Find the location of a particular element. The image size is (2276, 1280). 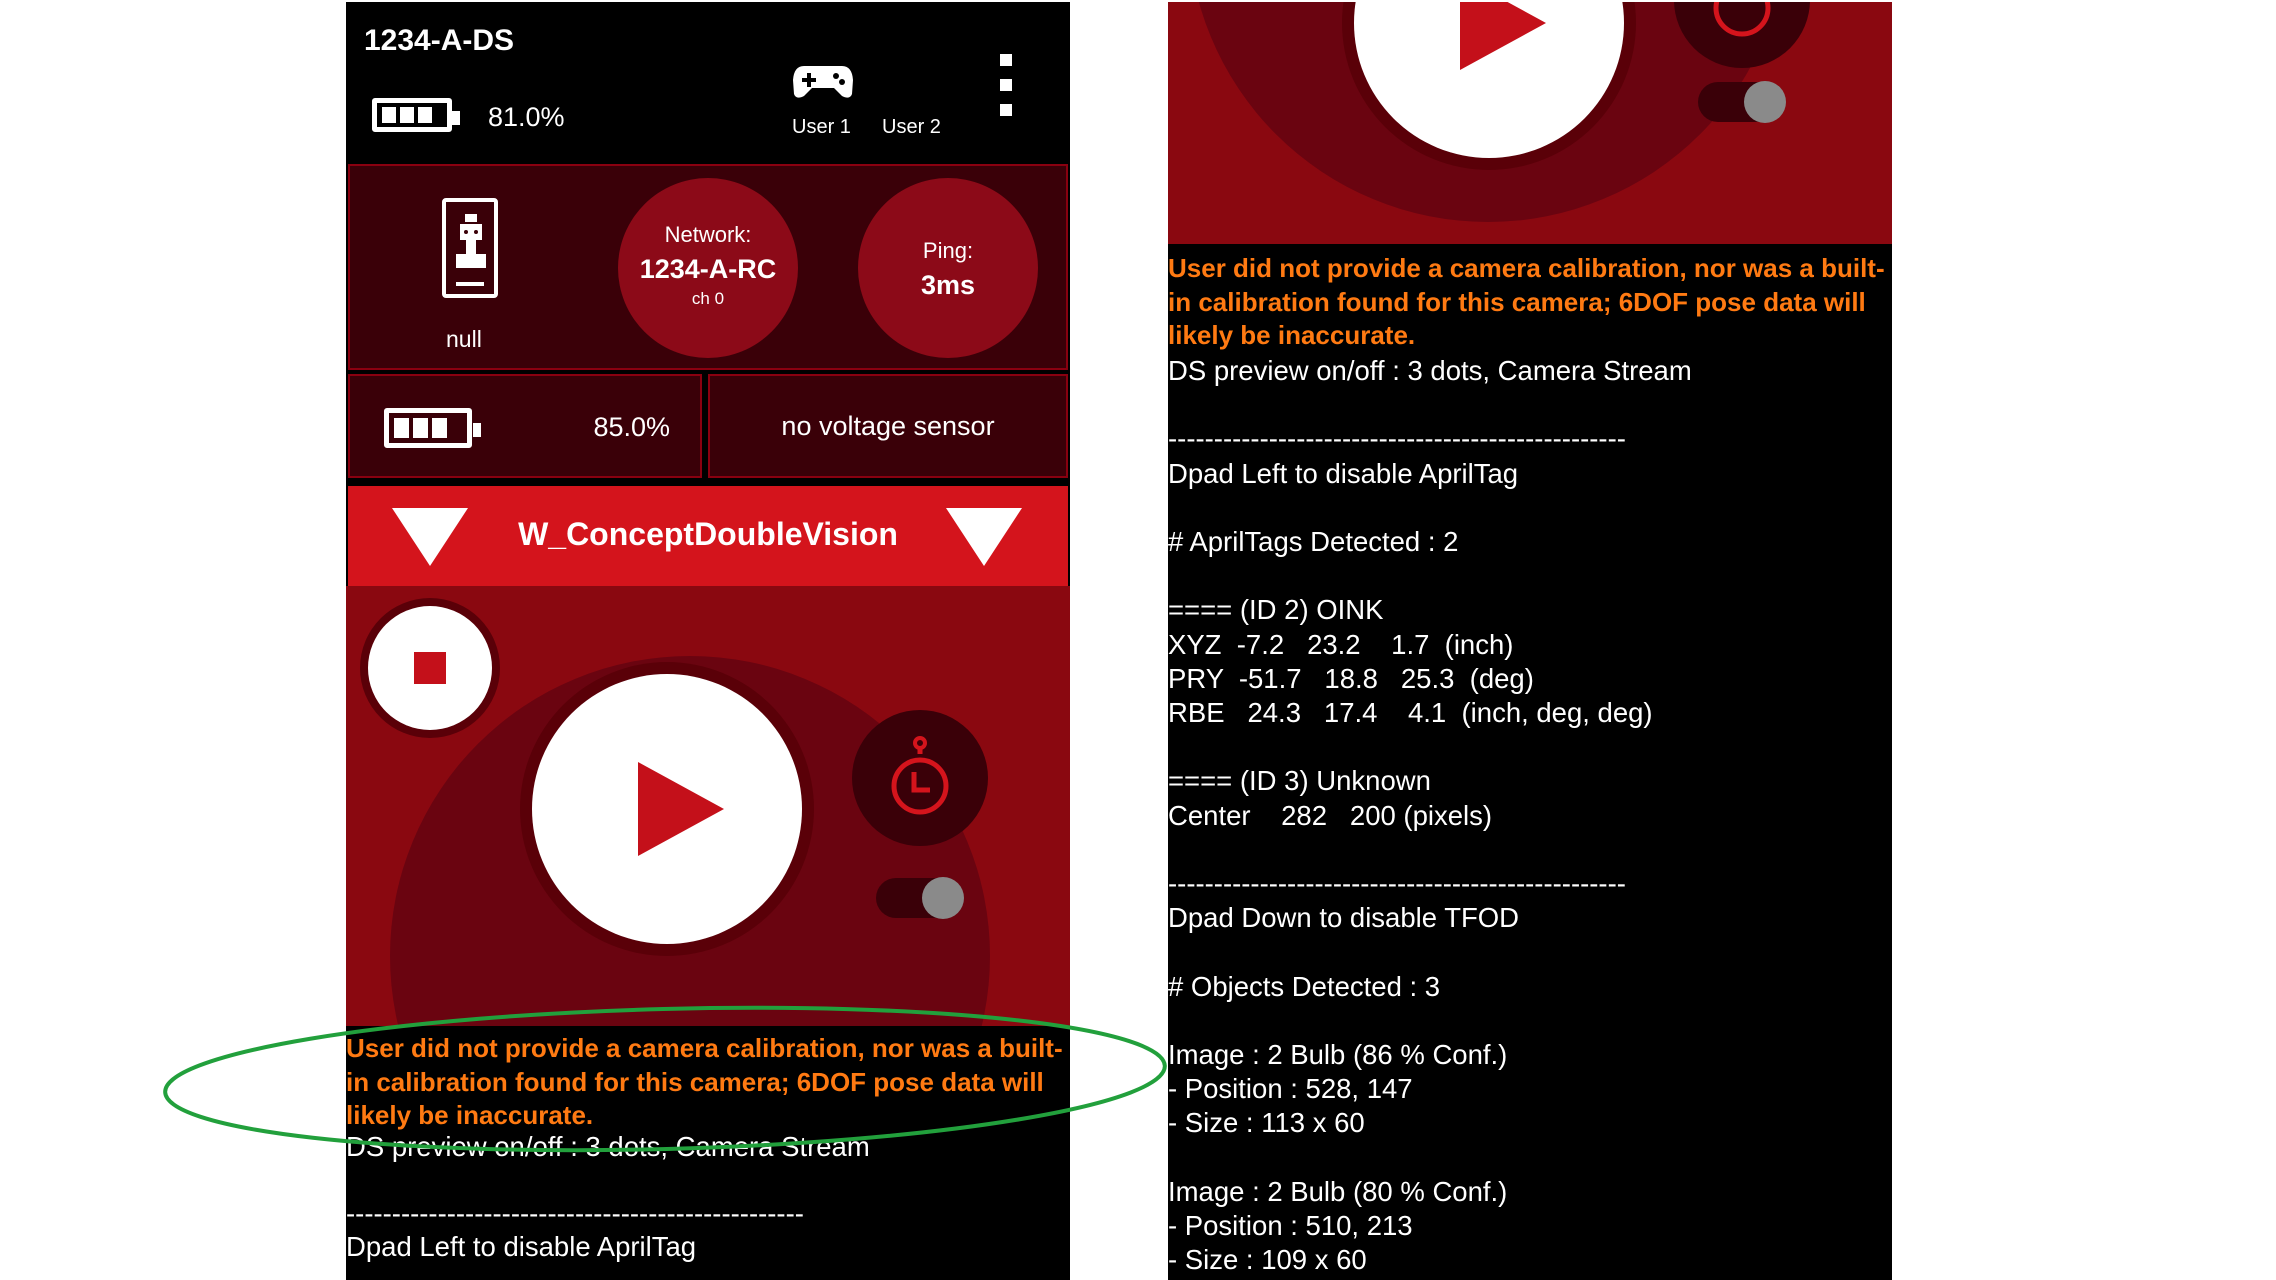

telemetry-line: PRY -51.7 18.8 25.3 (deg) is located at coordinates (1351, 678).